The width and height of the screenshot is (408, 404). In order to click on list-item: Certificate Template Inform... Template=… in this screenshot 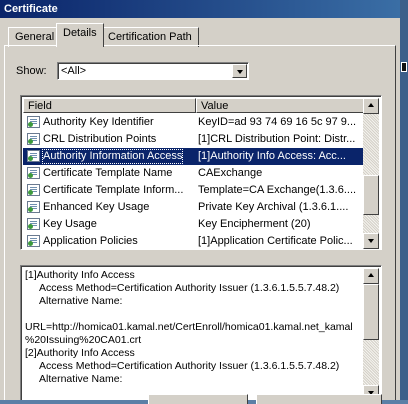, I will do `click(193, 190)`.